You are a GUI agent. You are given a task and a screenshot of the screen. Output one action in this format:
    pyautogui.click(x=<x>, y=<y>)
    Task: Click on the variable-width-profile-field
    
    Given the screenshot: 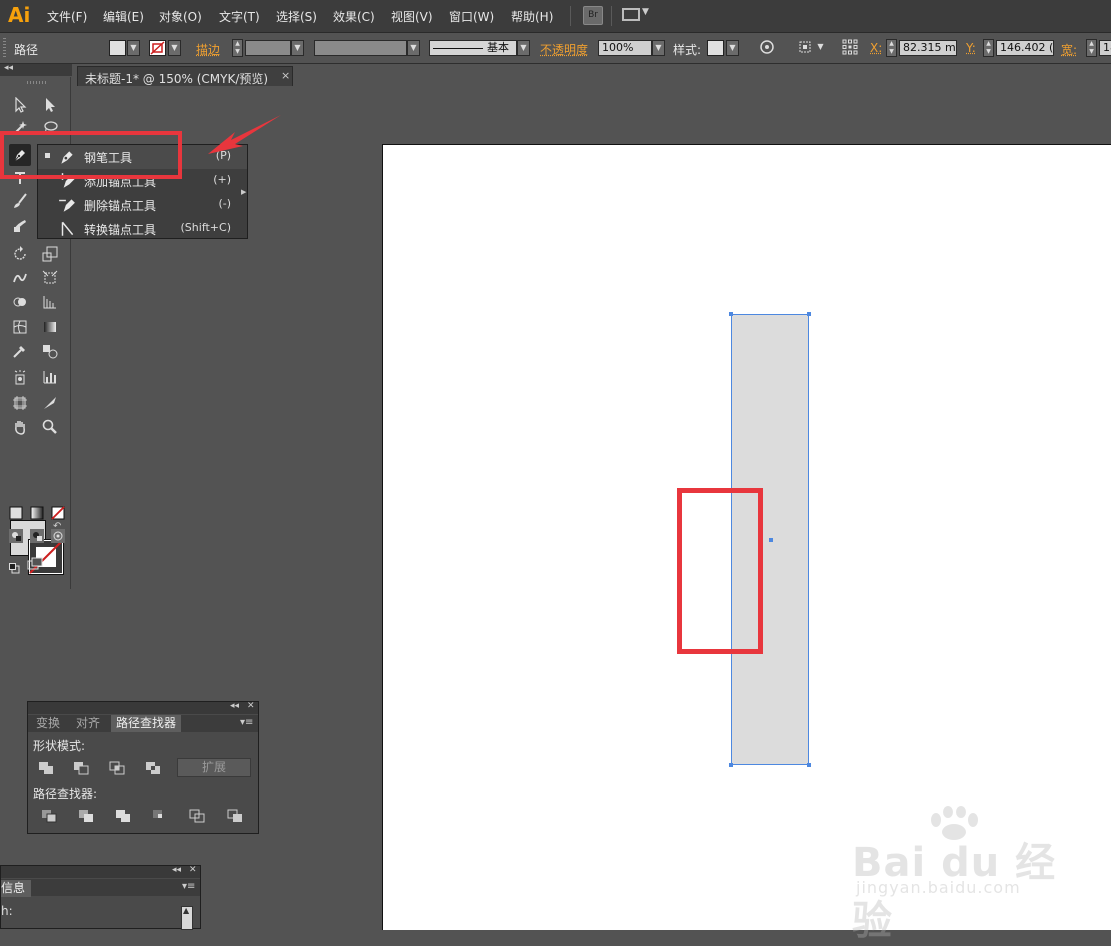 What is the action you would take?
    pyautogui.click(x=360, y=48)
    